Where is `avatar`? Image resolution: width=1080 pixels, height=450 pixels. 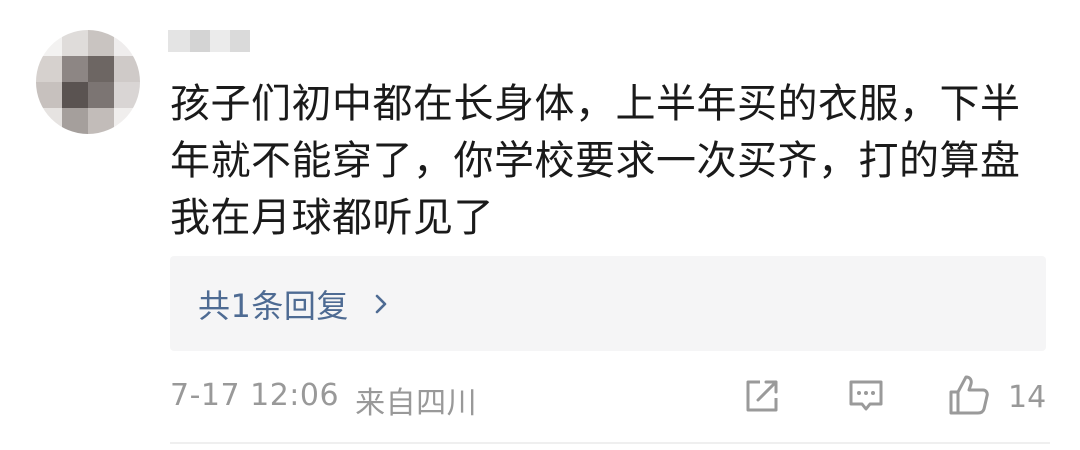
avatar is located at coordinates (88, 82).